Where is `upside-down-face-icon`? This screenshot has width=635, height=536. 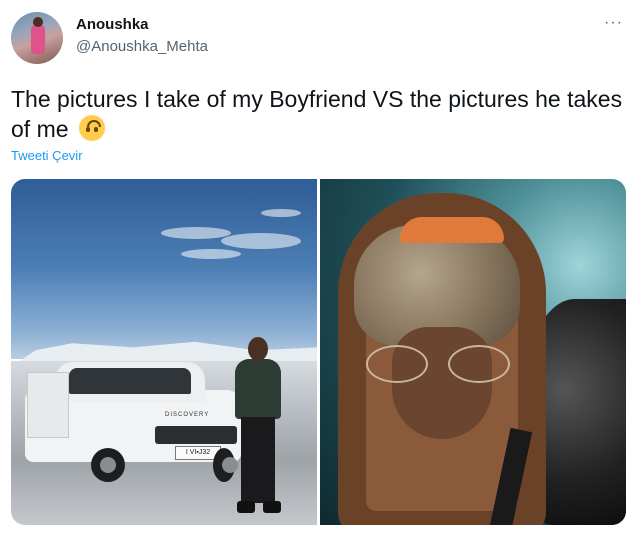 upside-down-face-icon is located at coordinates (91, 128).